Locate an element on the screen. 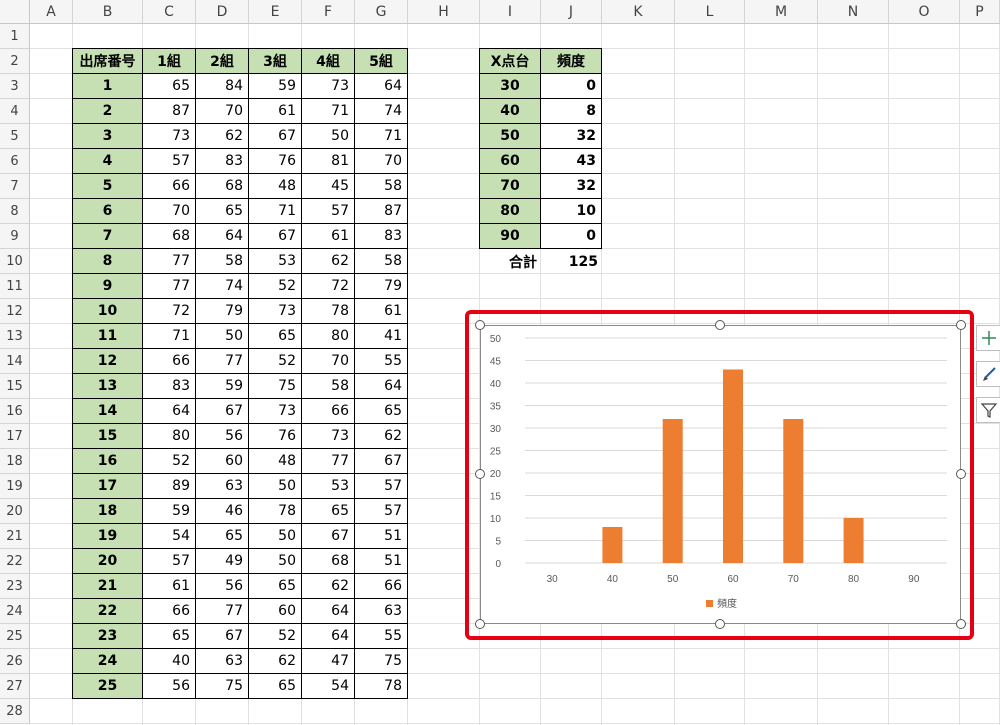 This screenshot has height=725, width=1000. table-header-cell: 2組 is located at coordinates (222, 61).